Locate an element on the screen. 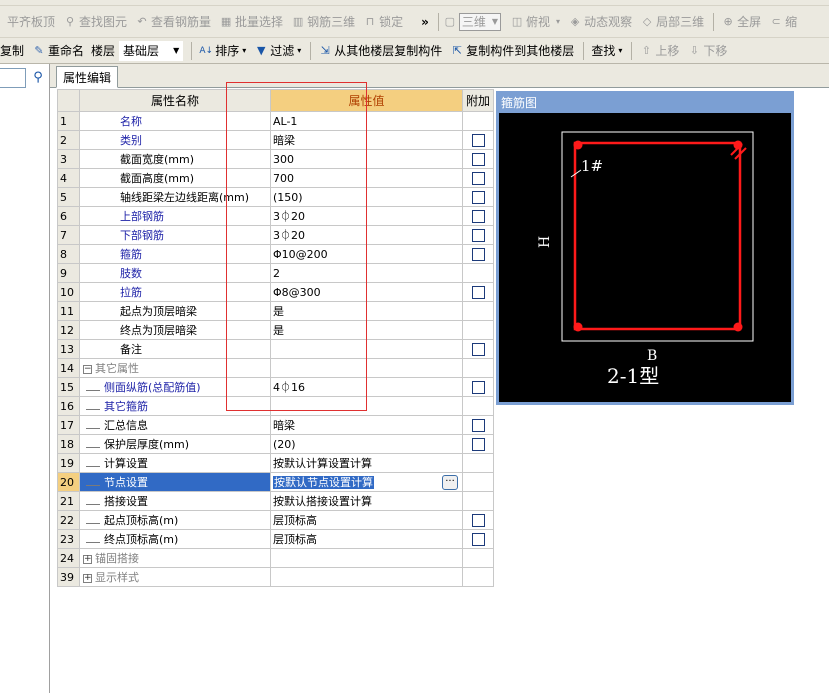 This screenshot has height=693, width=829. search-input is located at coordinates (13, 78).